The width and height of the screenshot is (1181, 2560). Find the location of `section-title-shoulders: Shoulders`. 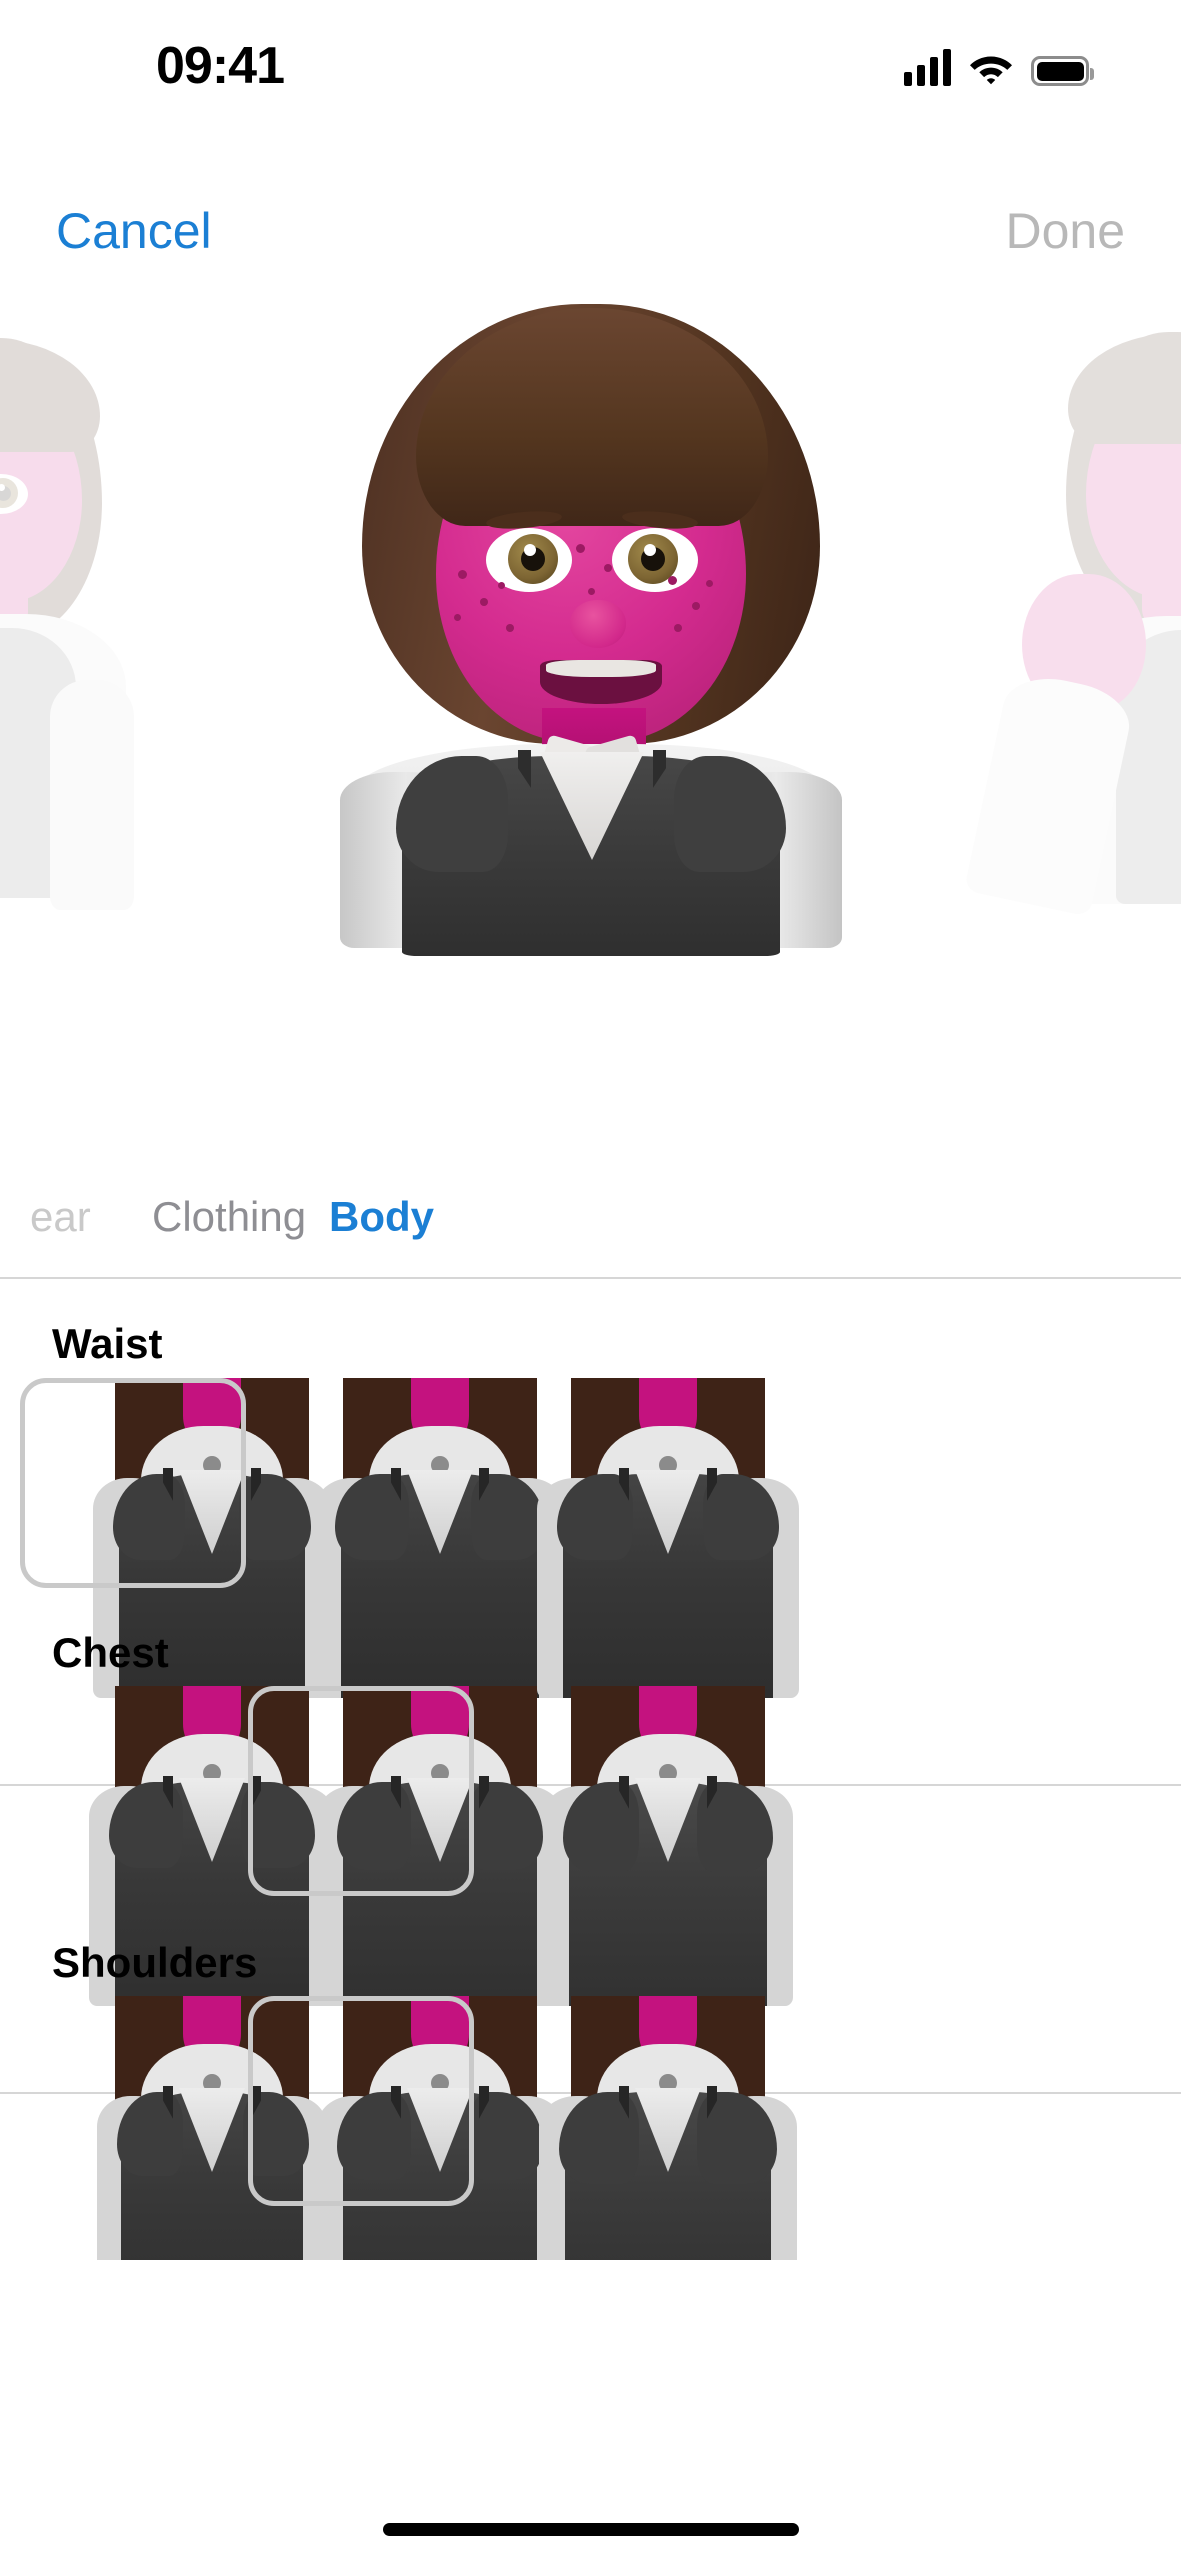

section-title-shoulders: Shoulders is located at coordinates (155, 1962).